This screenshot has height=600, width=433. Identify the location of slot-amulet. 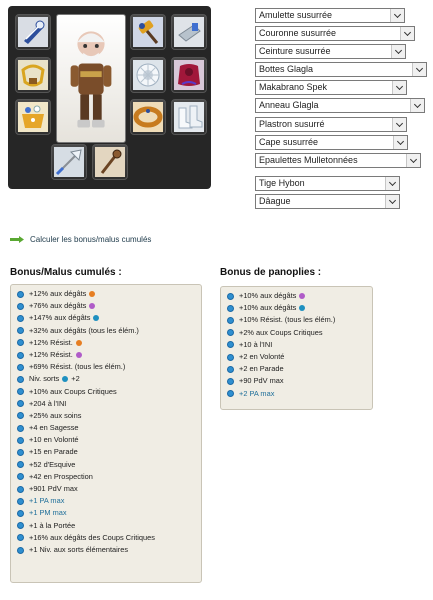
(33, 32).